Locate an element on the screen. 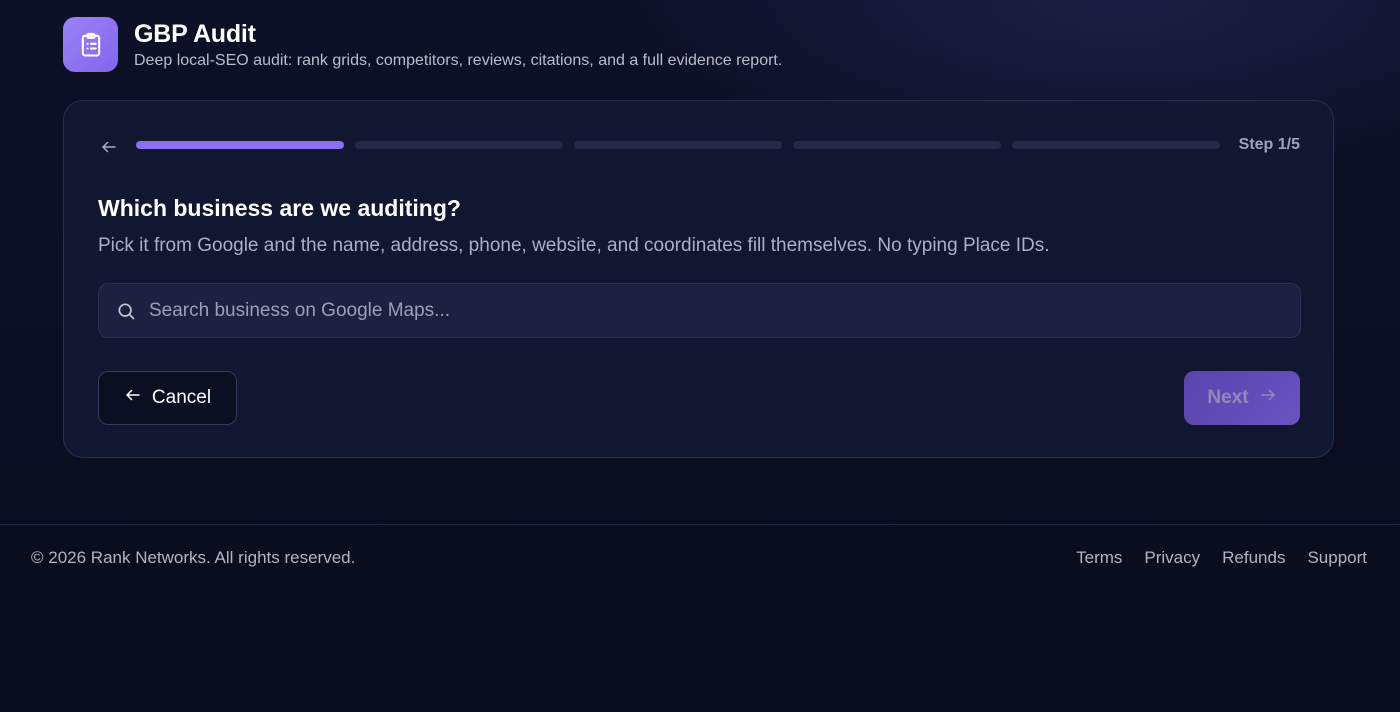  footer-divider is located at coordinates (700, 524).